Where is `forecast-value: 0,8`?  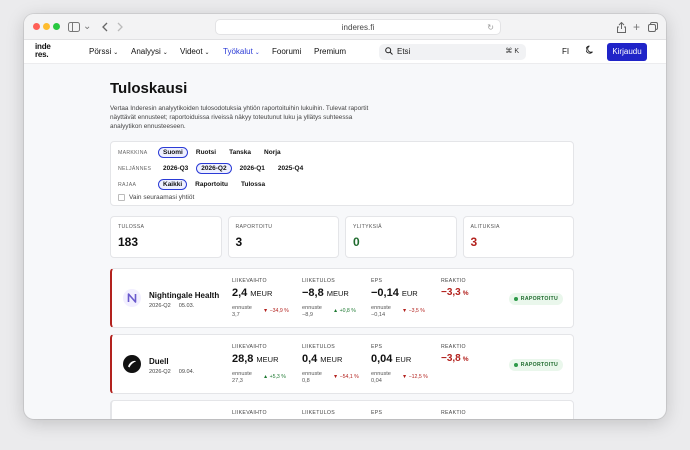
forecast-value: 0,8 is located at coordinates (306, 381).